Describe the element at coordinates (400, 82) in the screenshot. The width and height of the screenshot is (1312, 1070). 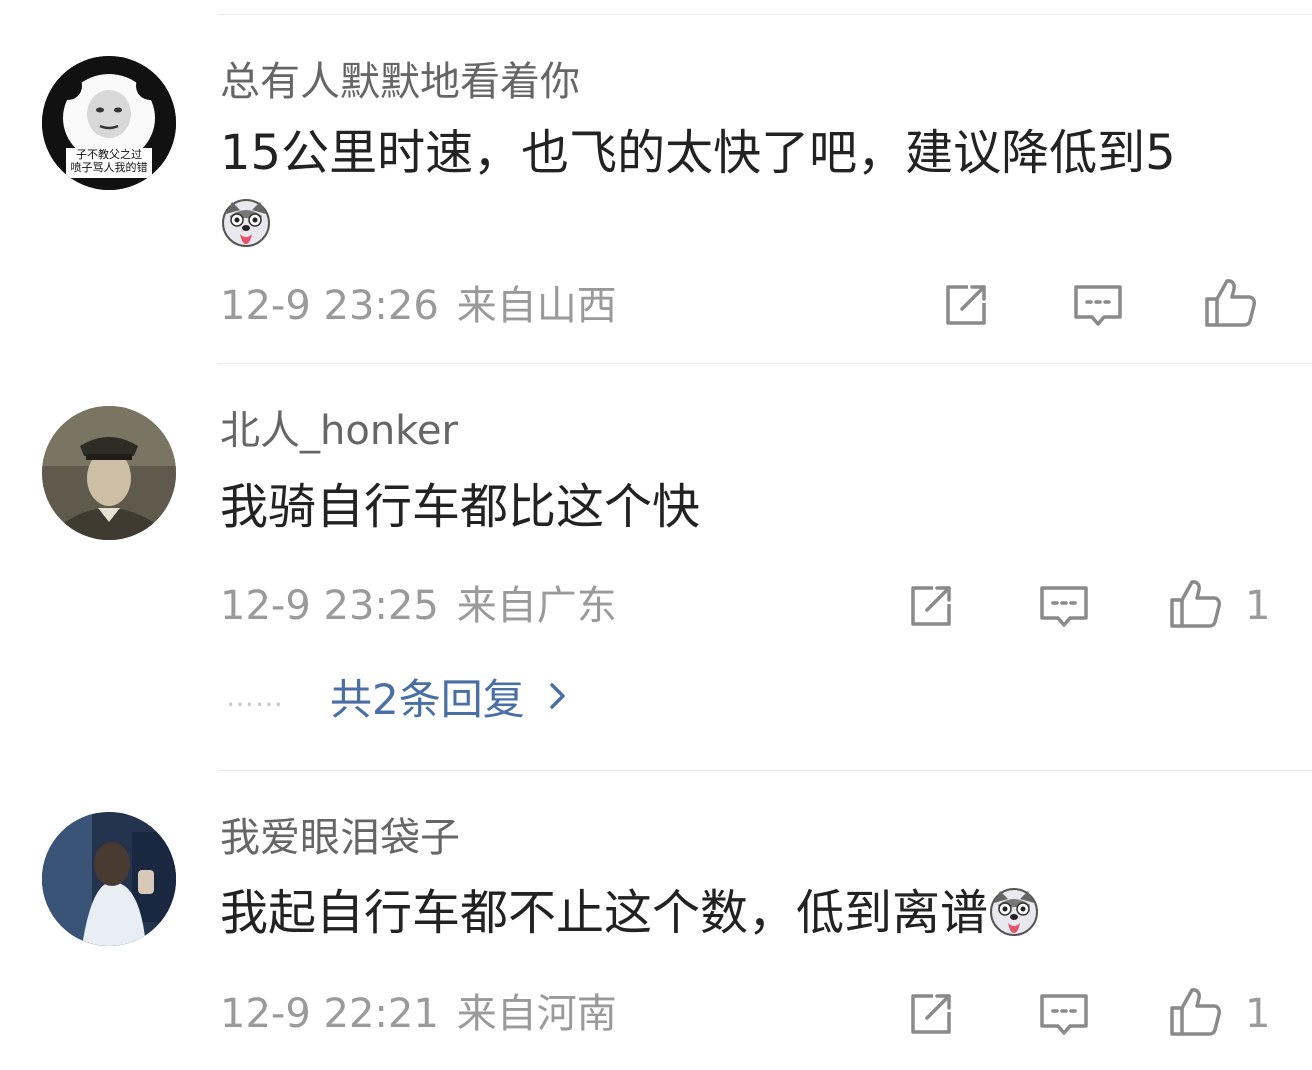
I see `username: 总有人默默地看着你` at that location.